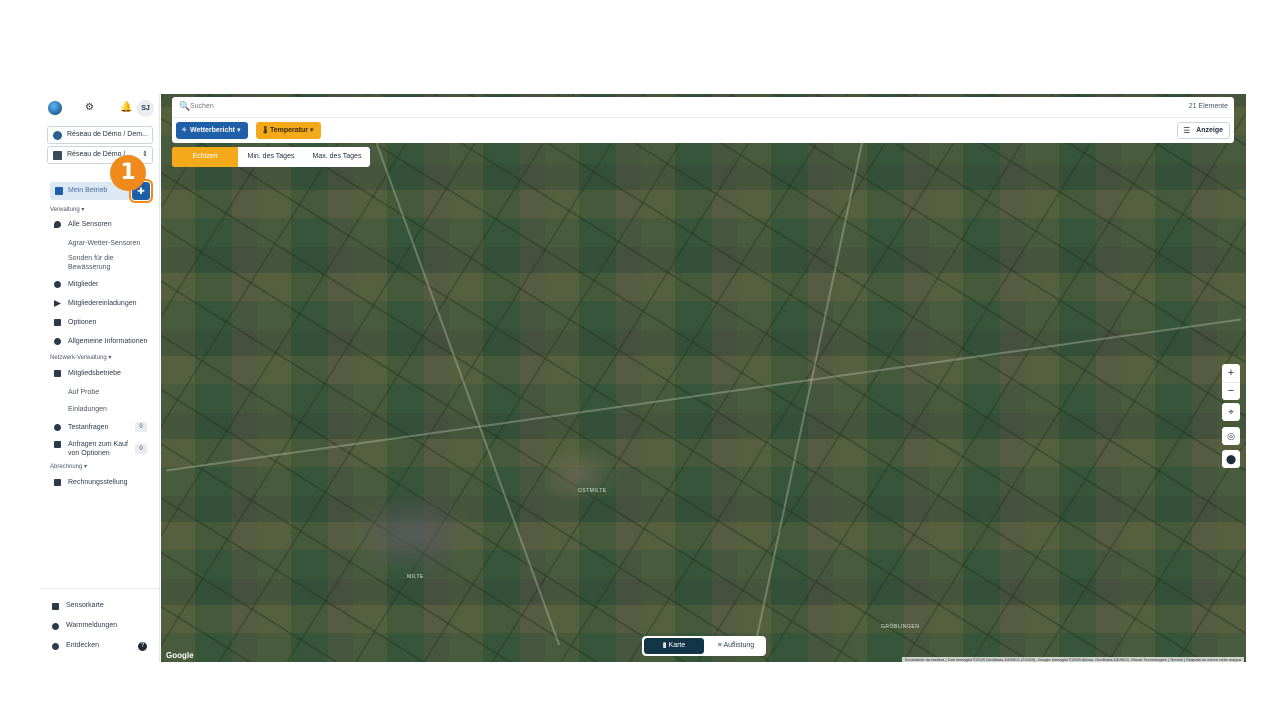 Image resolution: width=1280 pixels, height=720 pixels. Describe the element at coordinates (57, 224) in the screenshot. I see `location-pin-icon` at that location.